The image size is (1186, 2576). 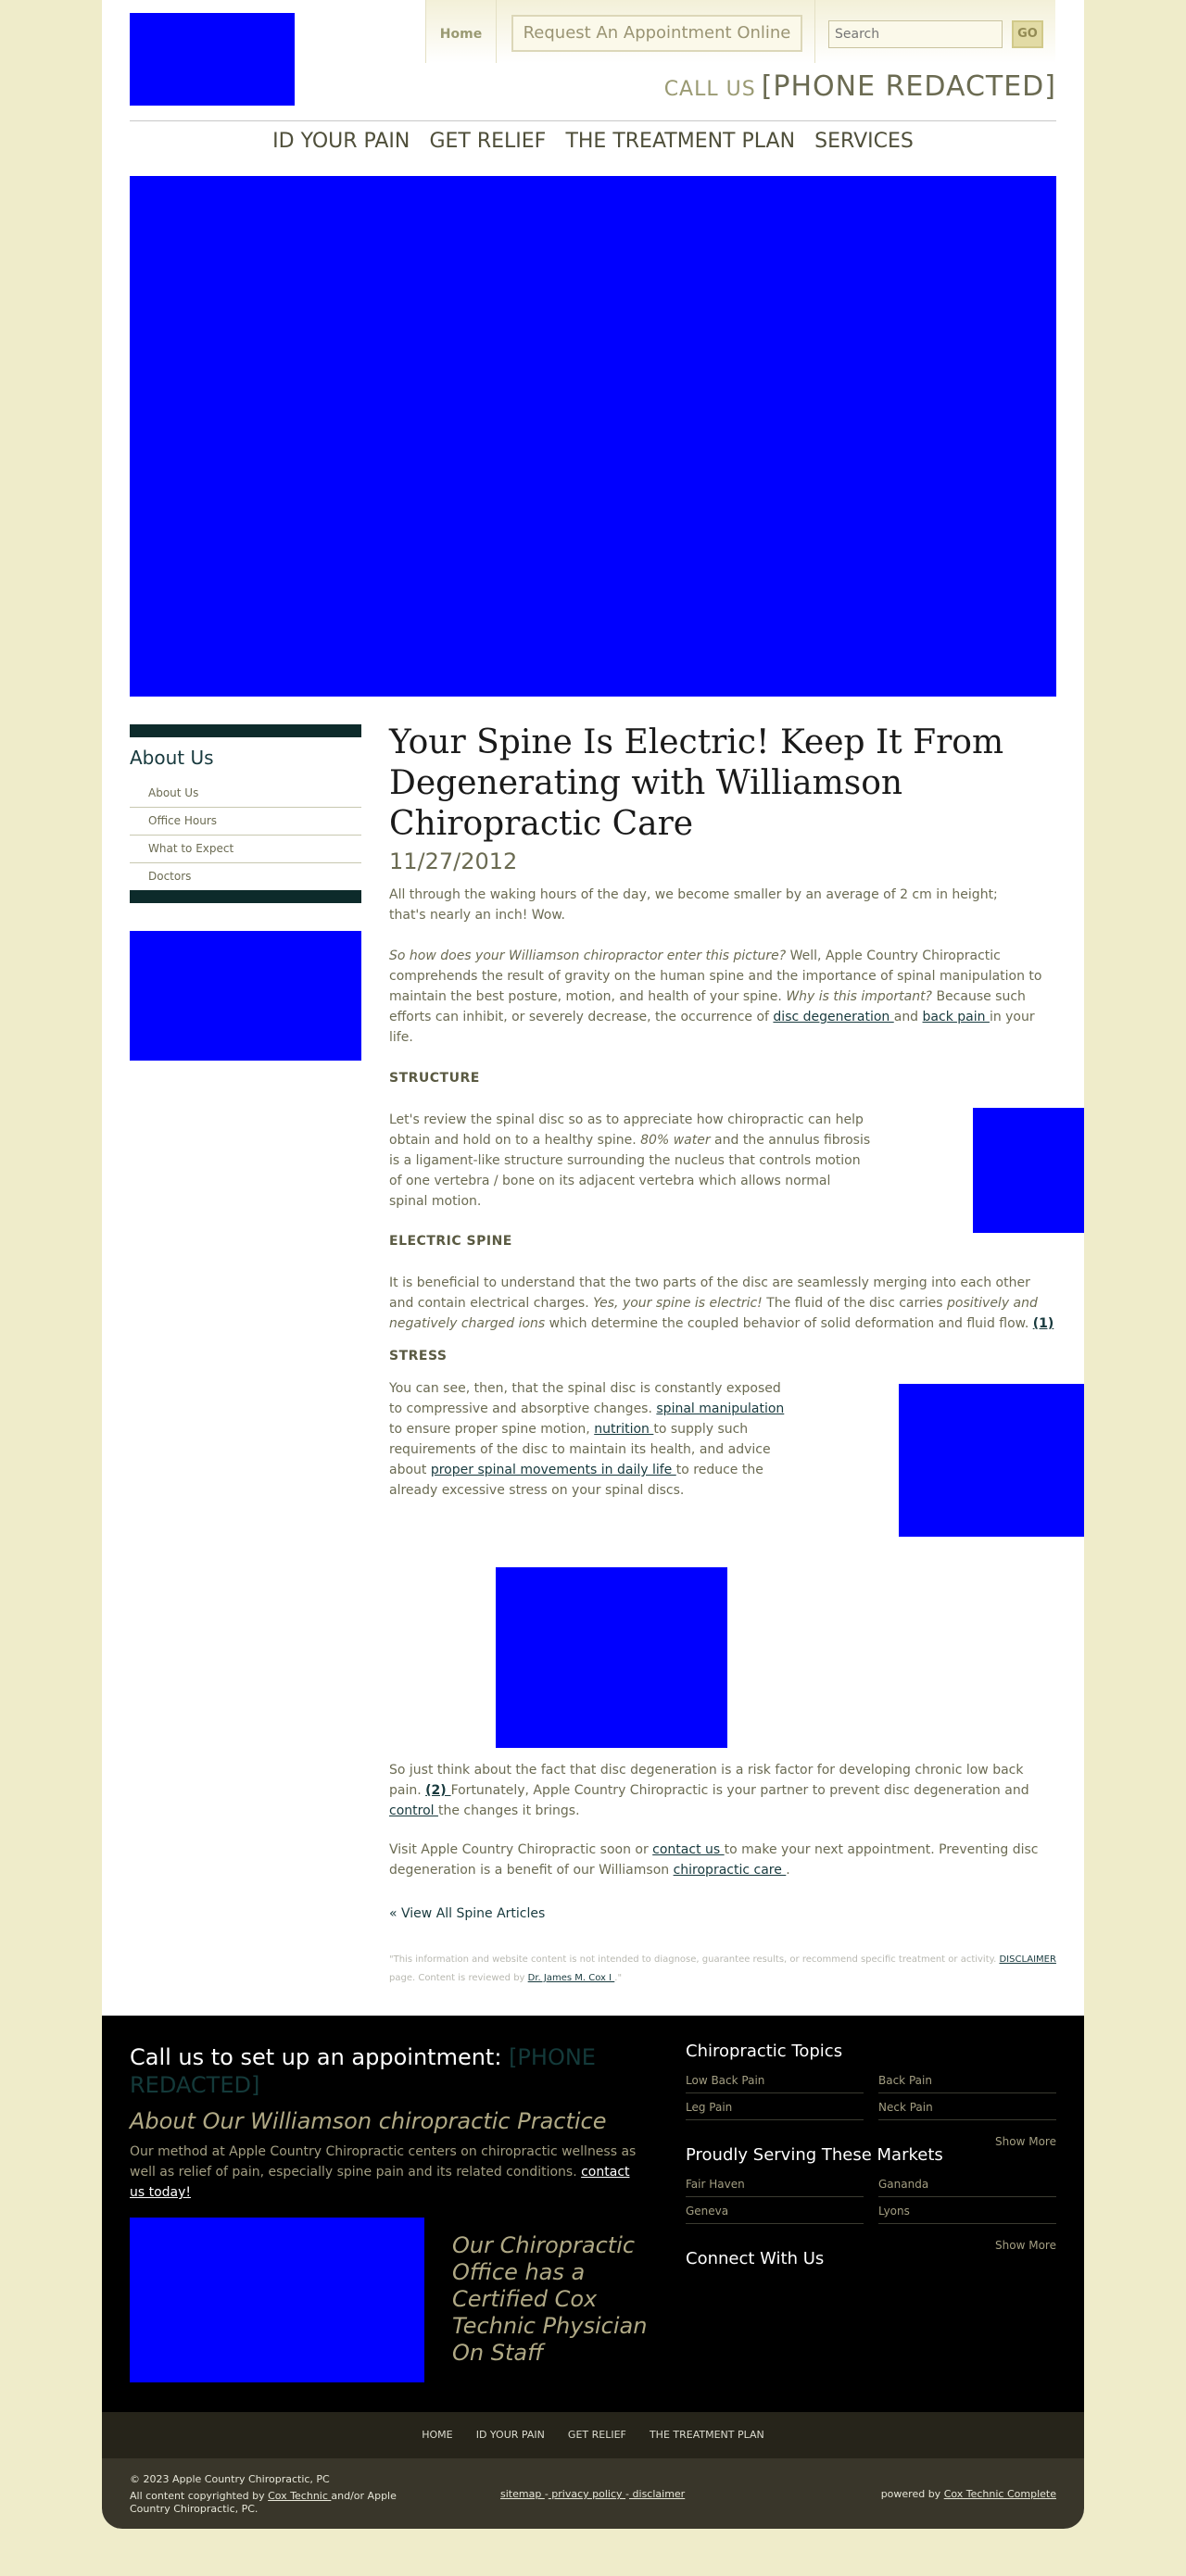 I want to click on powered-text: powered by, so click(x=912, y=2494).